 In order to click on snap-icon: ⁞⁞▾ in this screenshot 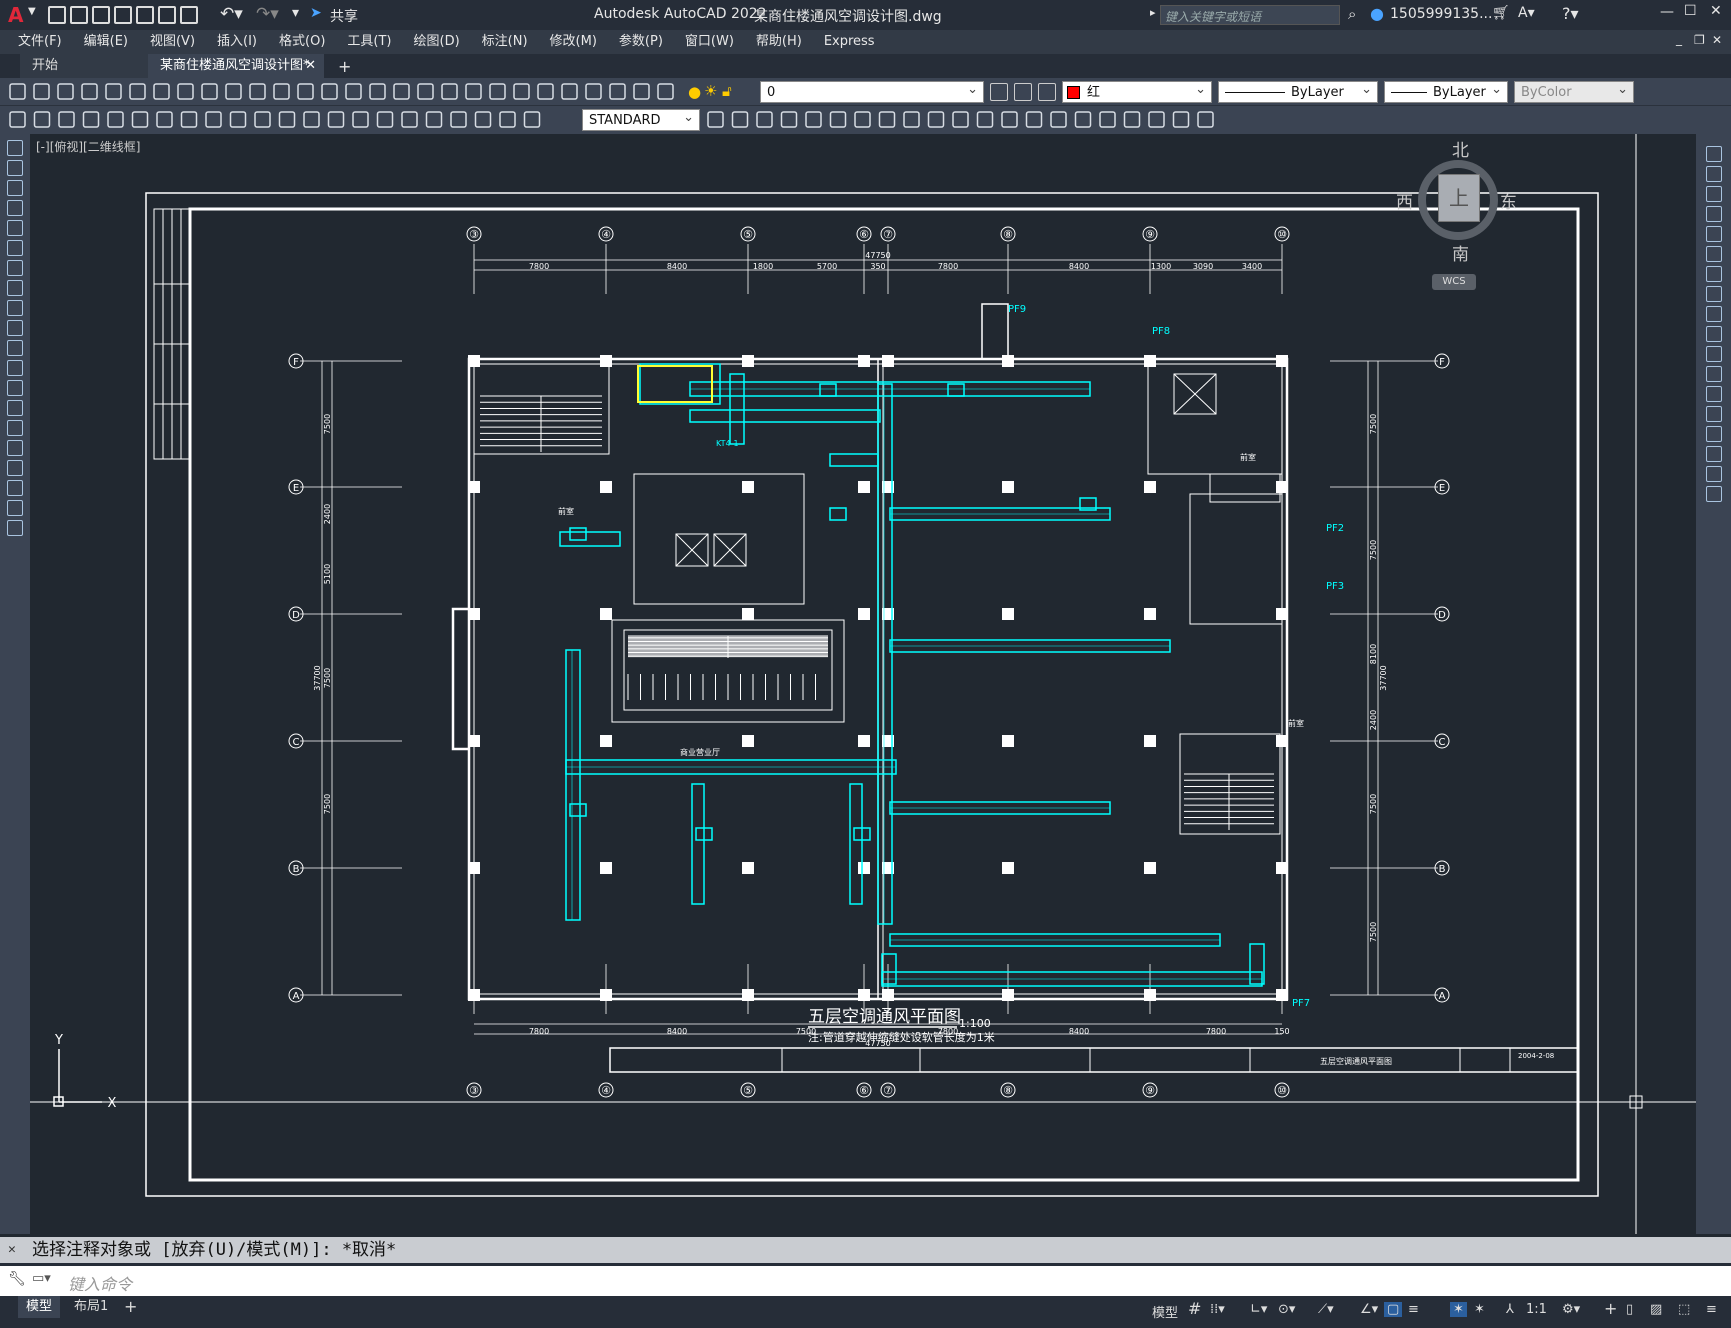, I will do `click(1217, 1309)`.